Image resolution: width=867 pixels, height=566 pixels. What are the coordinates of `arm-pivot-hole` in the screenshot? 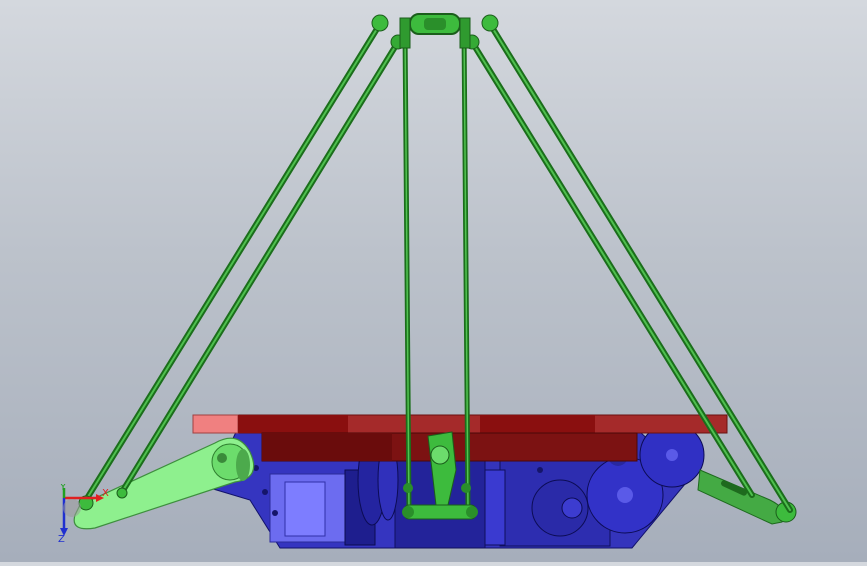 It's located at (222, 458).